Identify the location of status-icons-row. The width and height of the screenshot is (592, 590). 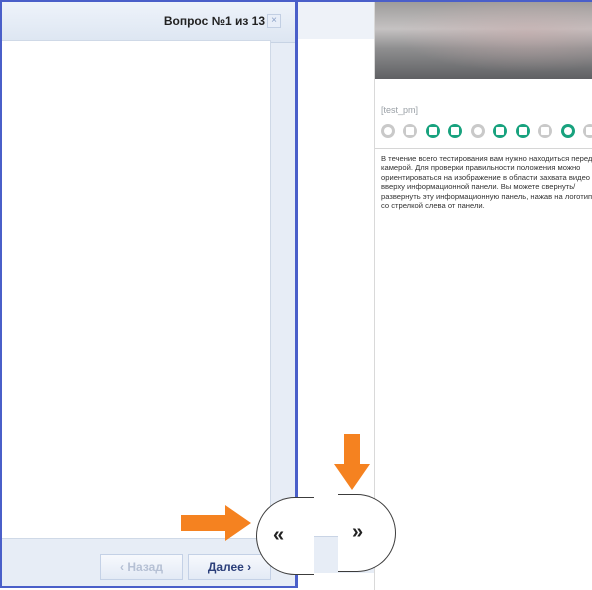
(486, 133).